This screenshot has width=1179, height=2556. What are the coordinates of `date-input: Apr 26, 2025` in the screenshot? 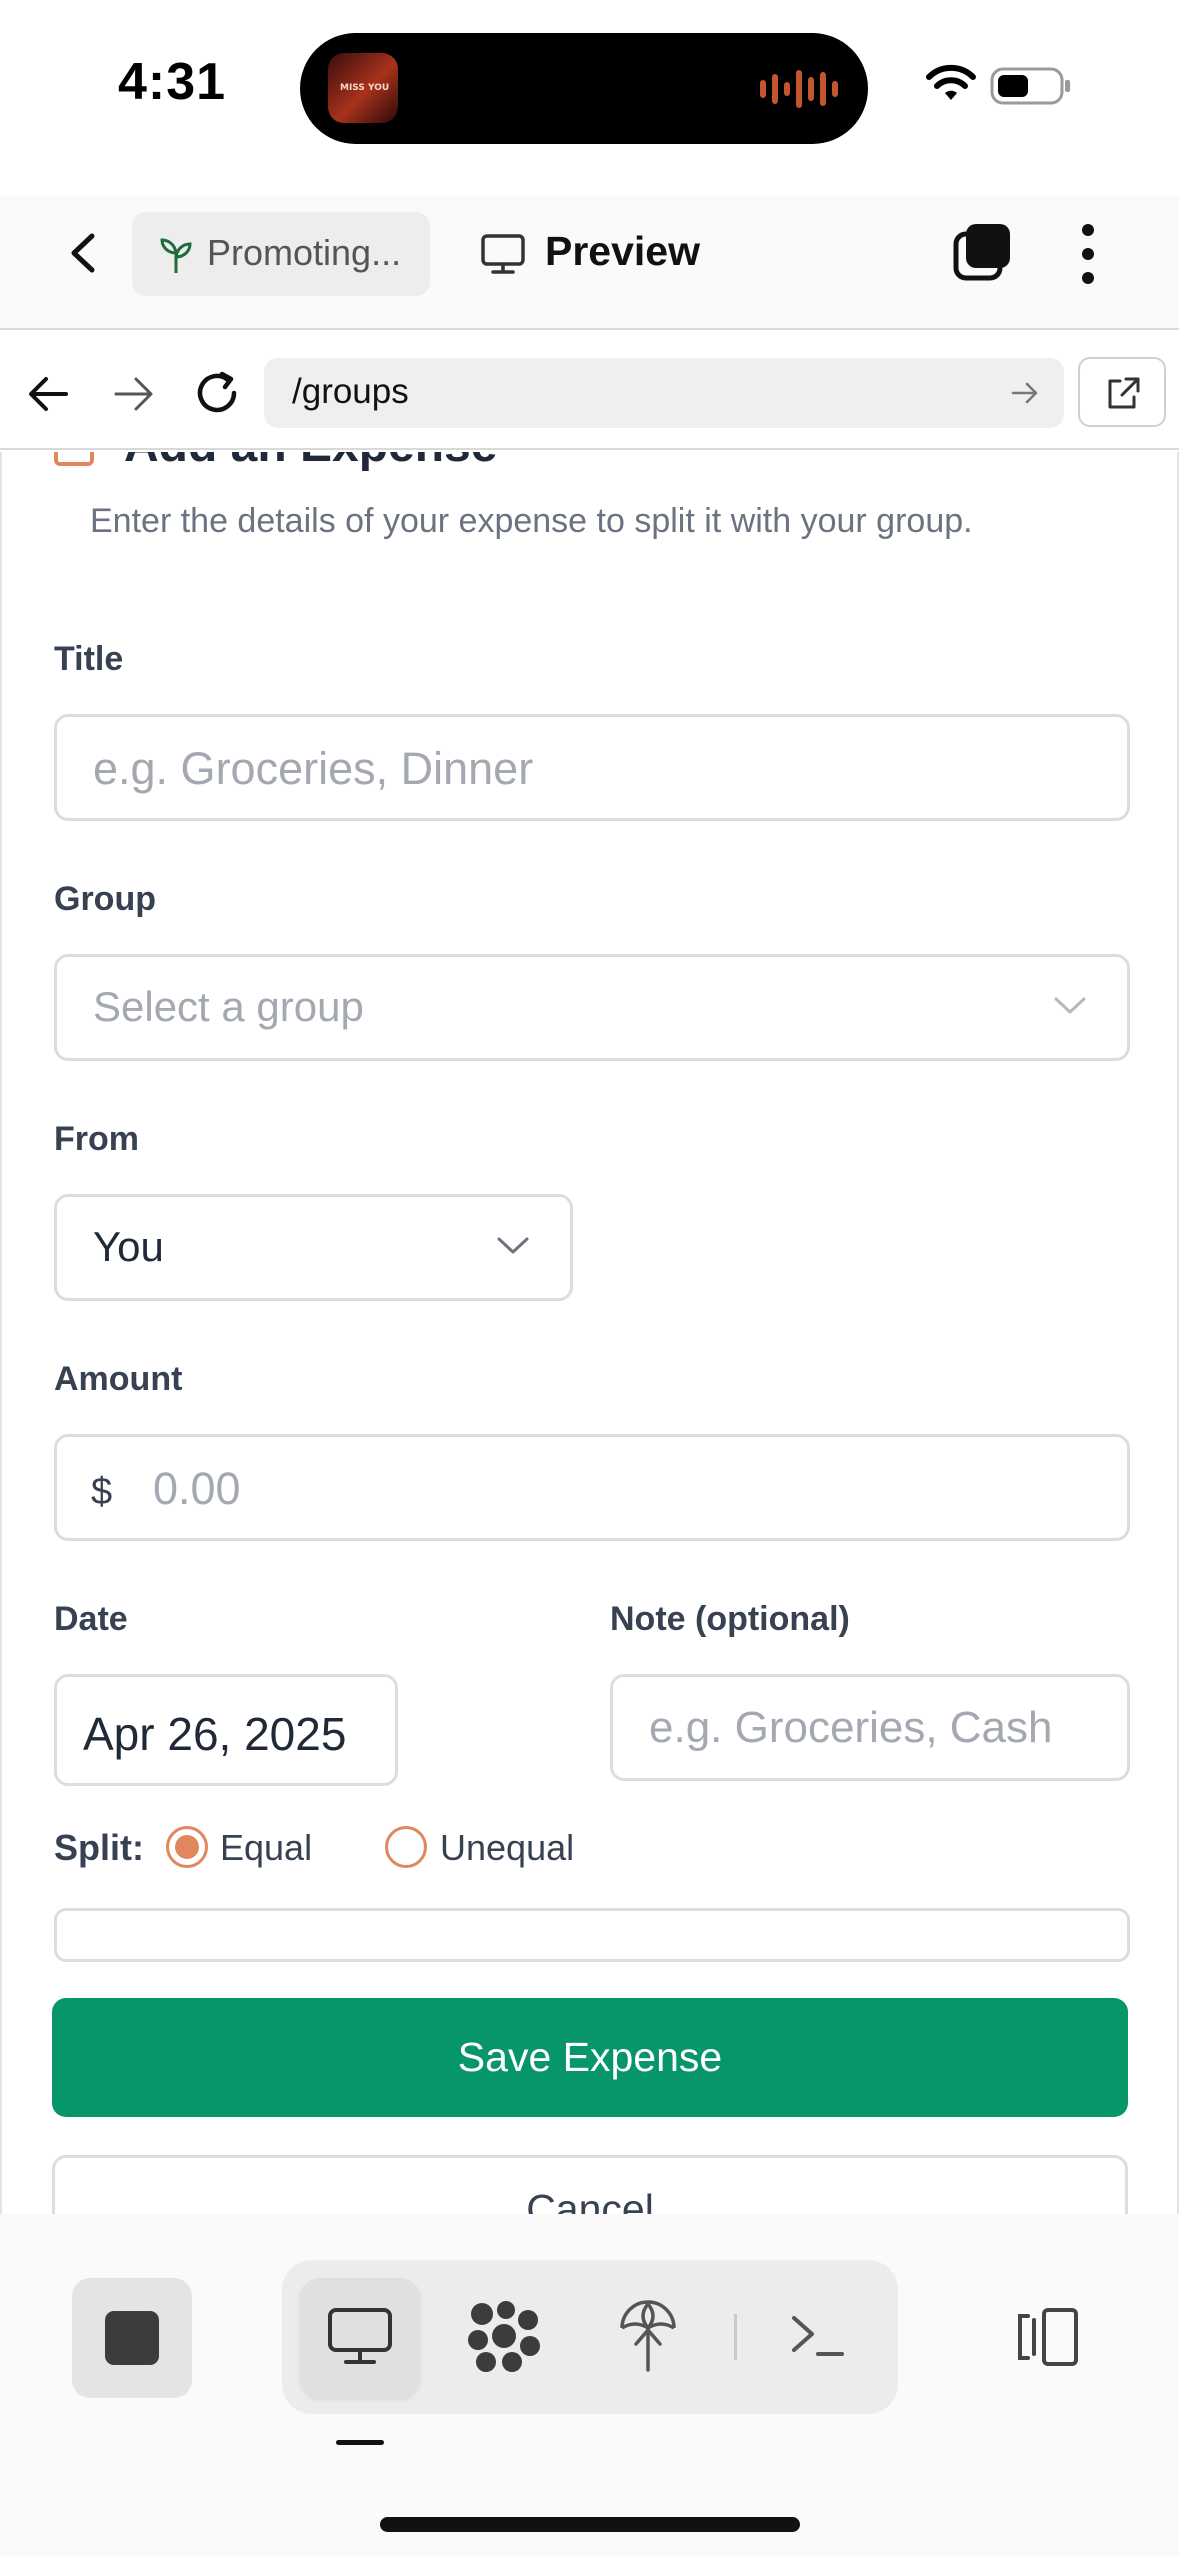 It's located at (226, 1730).